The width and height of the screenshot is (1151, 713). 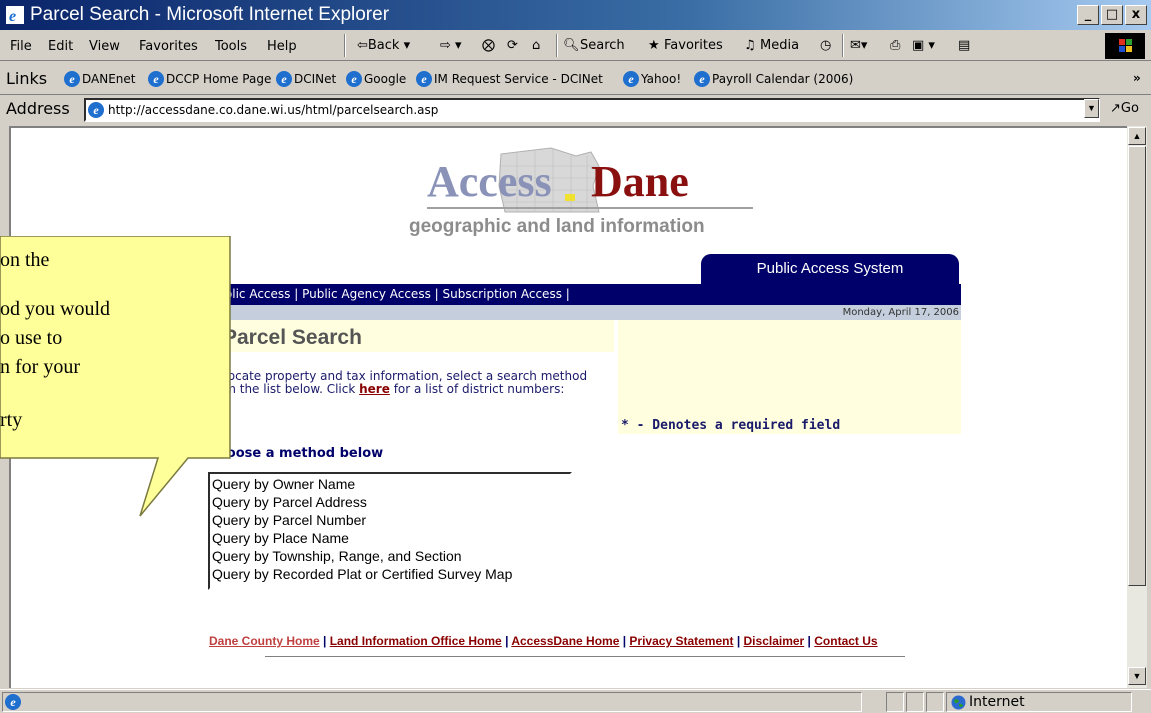 What do you see at coordinates (1137, 676) in the screenshot?
I see `scroll-down-icon: ▼` at bounding box center [1137, 676].